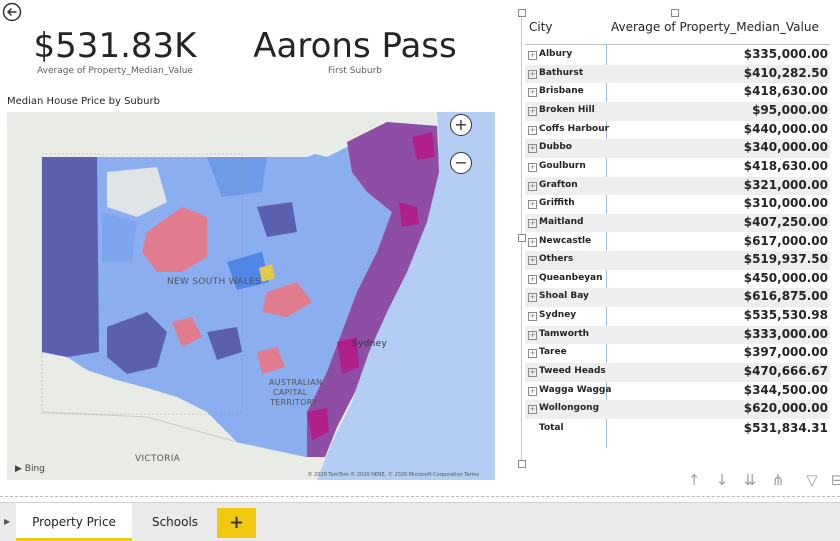  Describe the element at coordinates (677, 353) in the screenshot. I see `table-row: + Taree $397,000.00` at that location.